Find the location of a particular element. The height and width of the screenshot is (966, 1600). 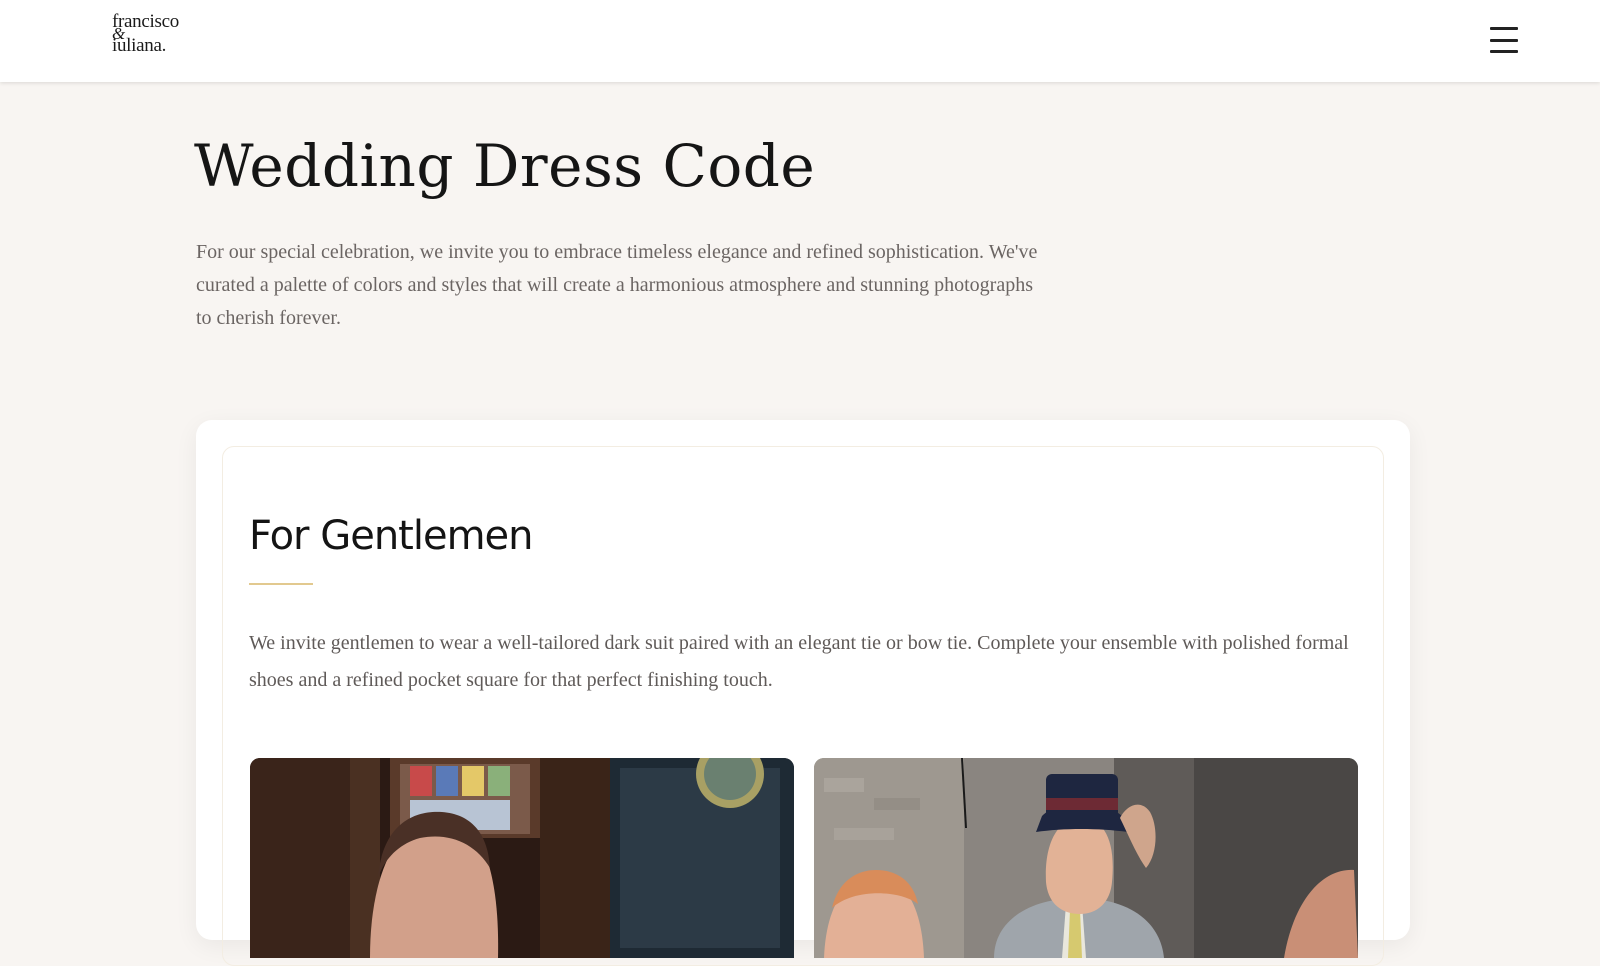

hamburger-menu-icon is located at coordinates (1504, 40).